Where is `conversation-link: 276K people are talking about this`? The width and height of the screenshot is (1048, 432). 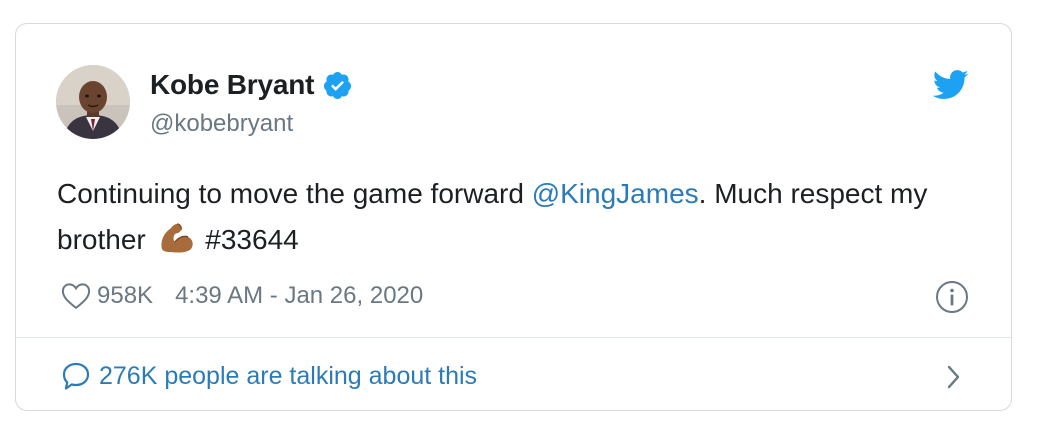 conversation-link: 276K people are talking about this is located at coordinates (269, 376).